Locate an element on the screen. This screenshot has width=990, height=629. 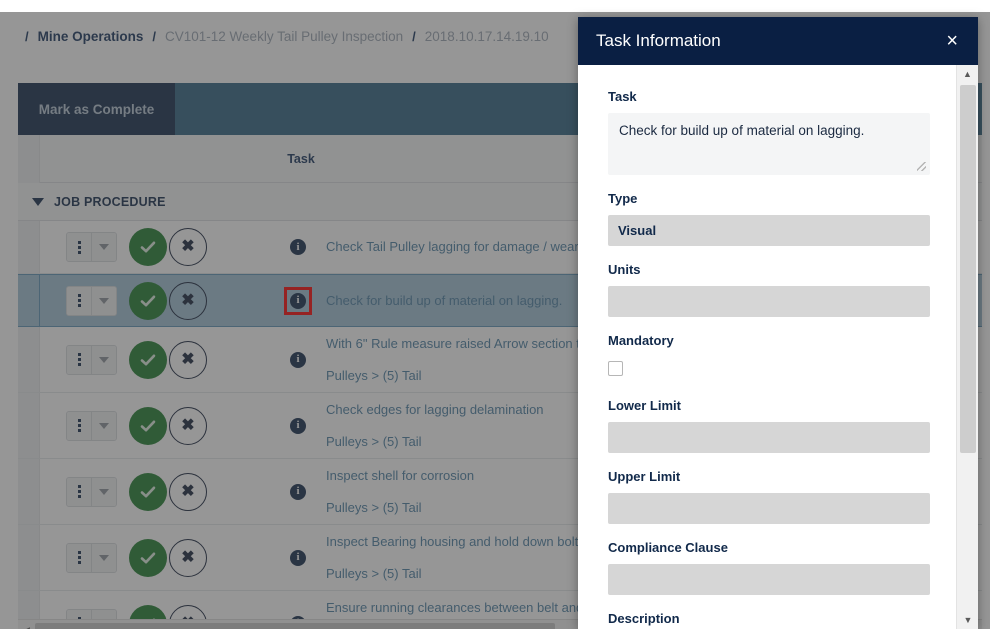
close-icon: × is located at coordinates (952, 41).